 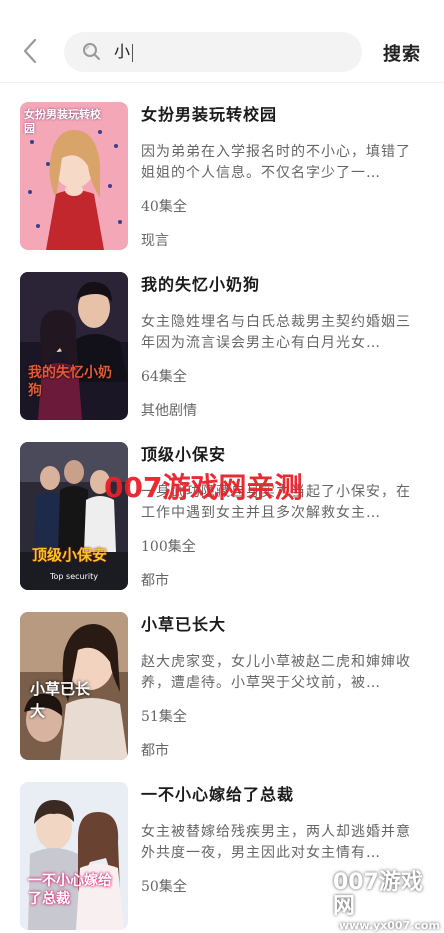 I want to click on cover-image: 顶级小保安 Top security, so click(x=74, y=516).